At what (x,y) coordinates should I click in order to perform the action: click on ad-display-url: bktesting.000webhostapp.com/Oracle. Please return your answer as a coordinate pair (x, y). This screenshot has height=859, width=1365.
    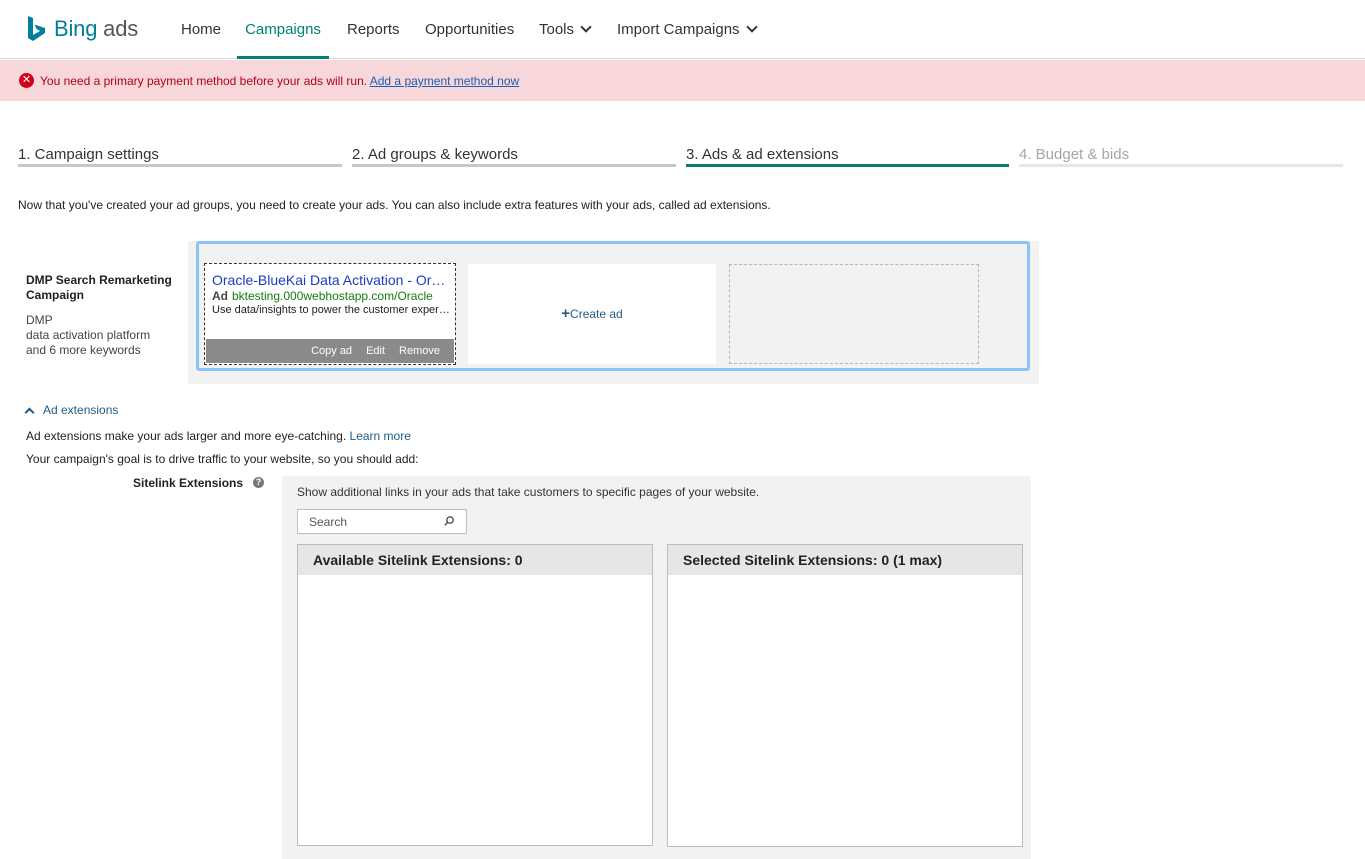
    Looking at the image, I should click on (332, 296).